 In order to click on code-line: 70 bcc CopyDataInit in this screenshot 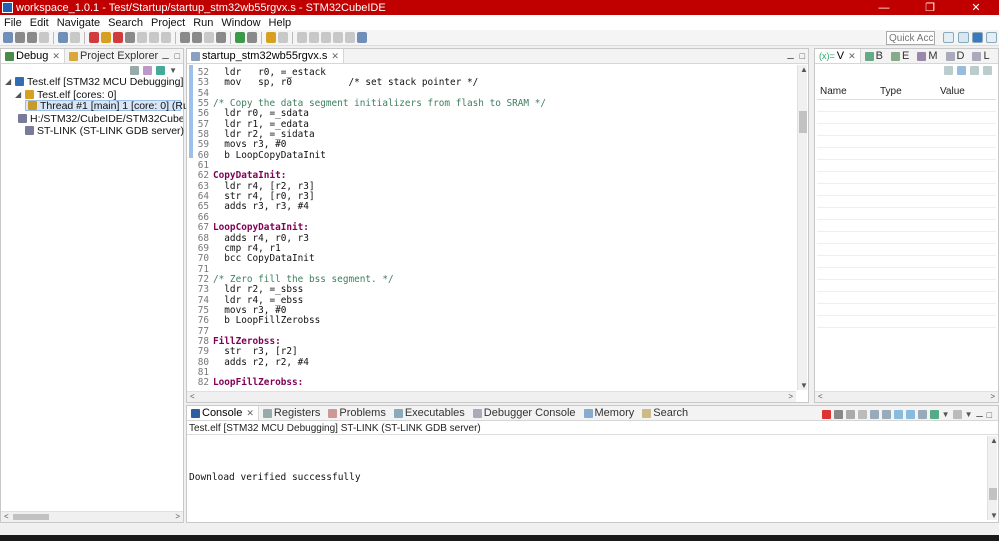, I will do `click(494, 258)`.